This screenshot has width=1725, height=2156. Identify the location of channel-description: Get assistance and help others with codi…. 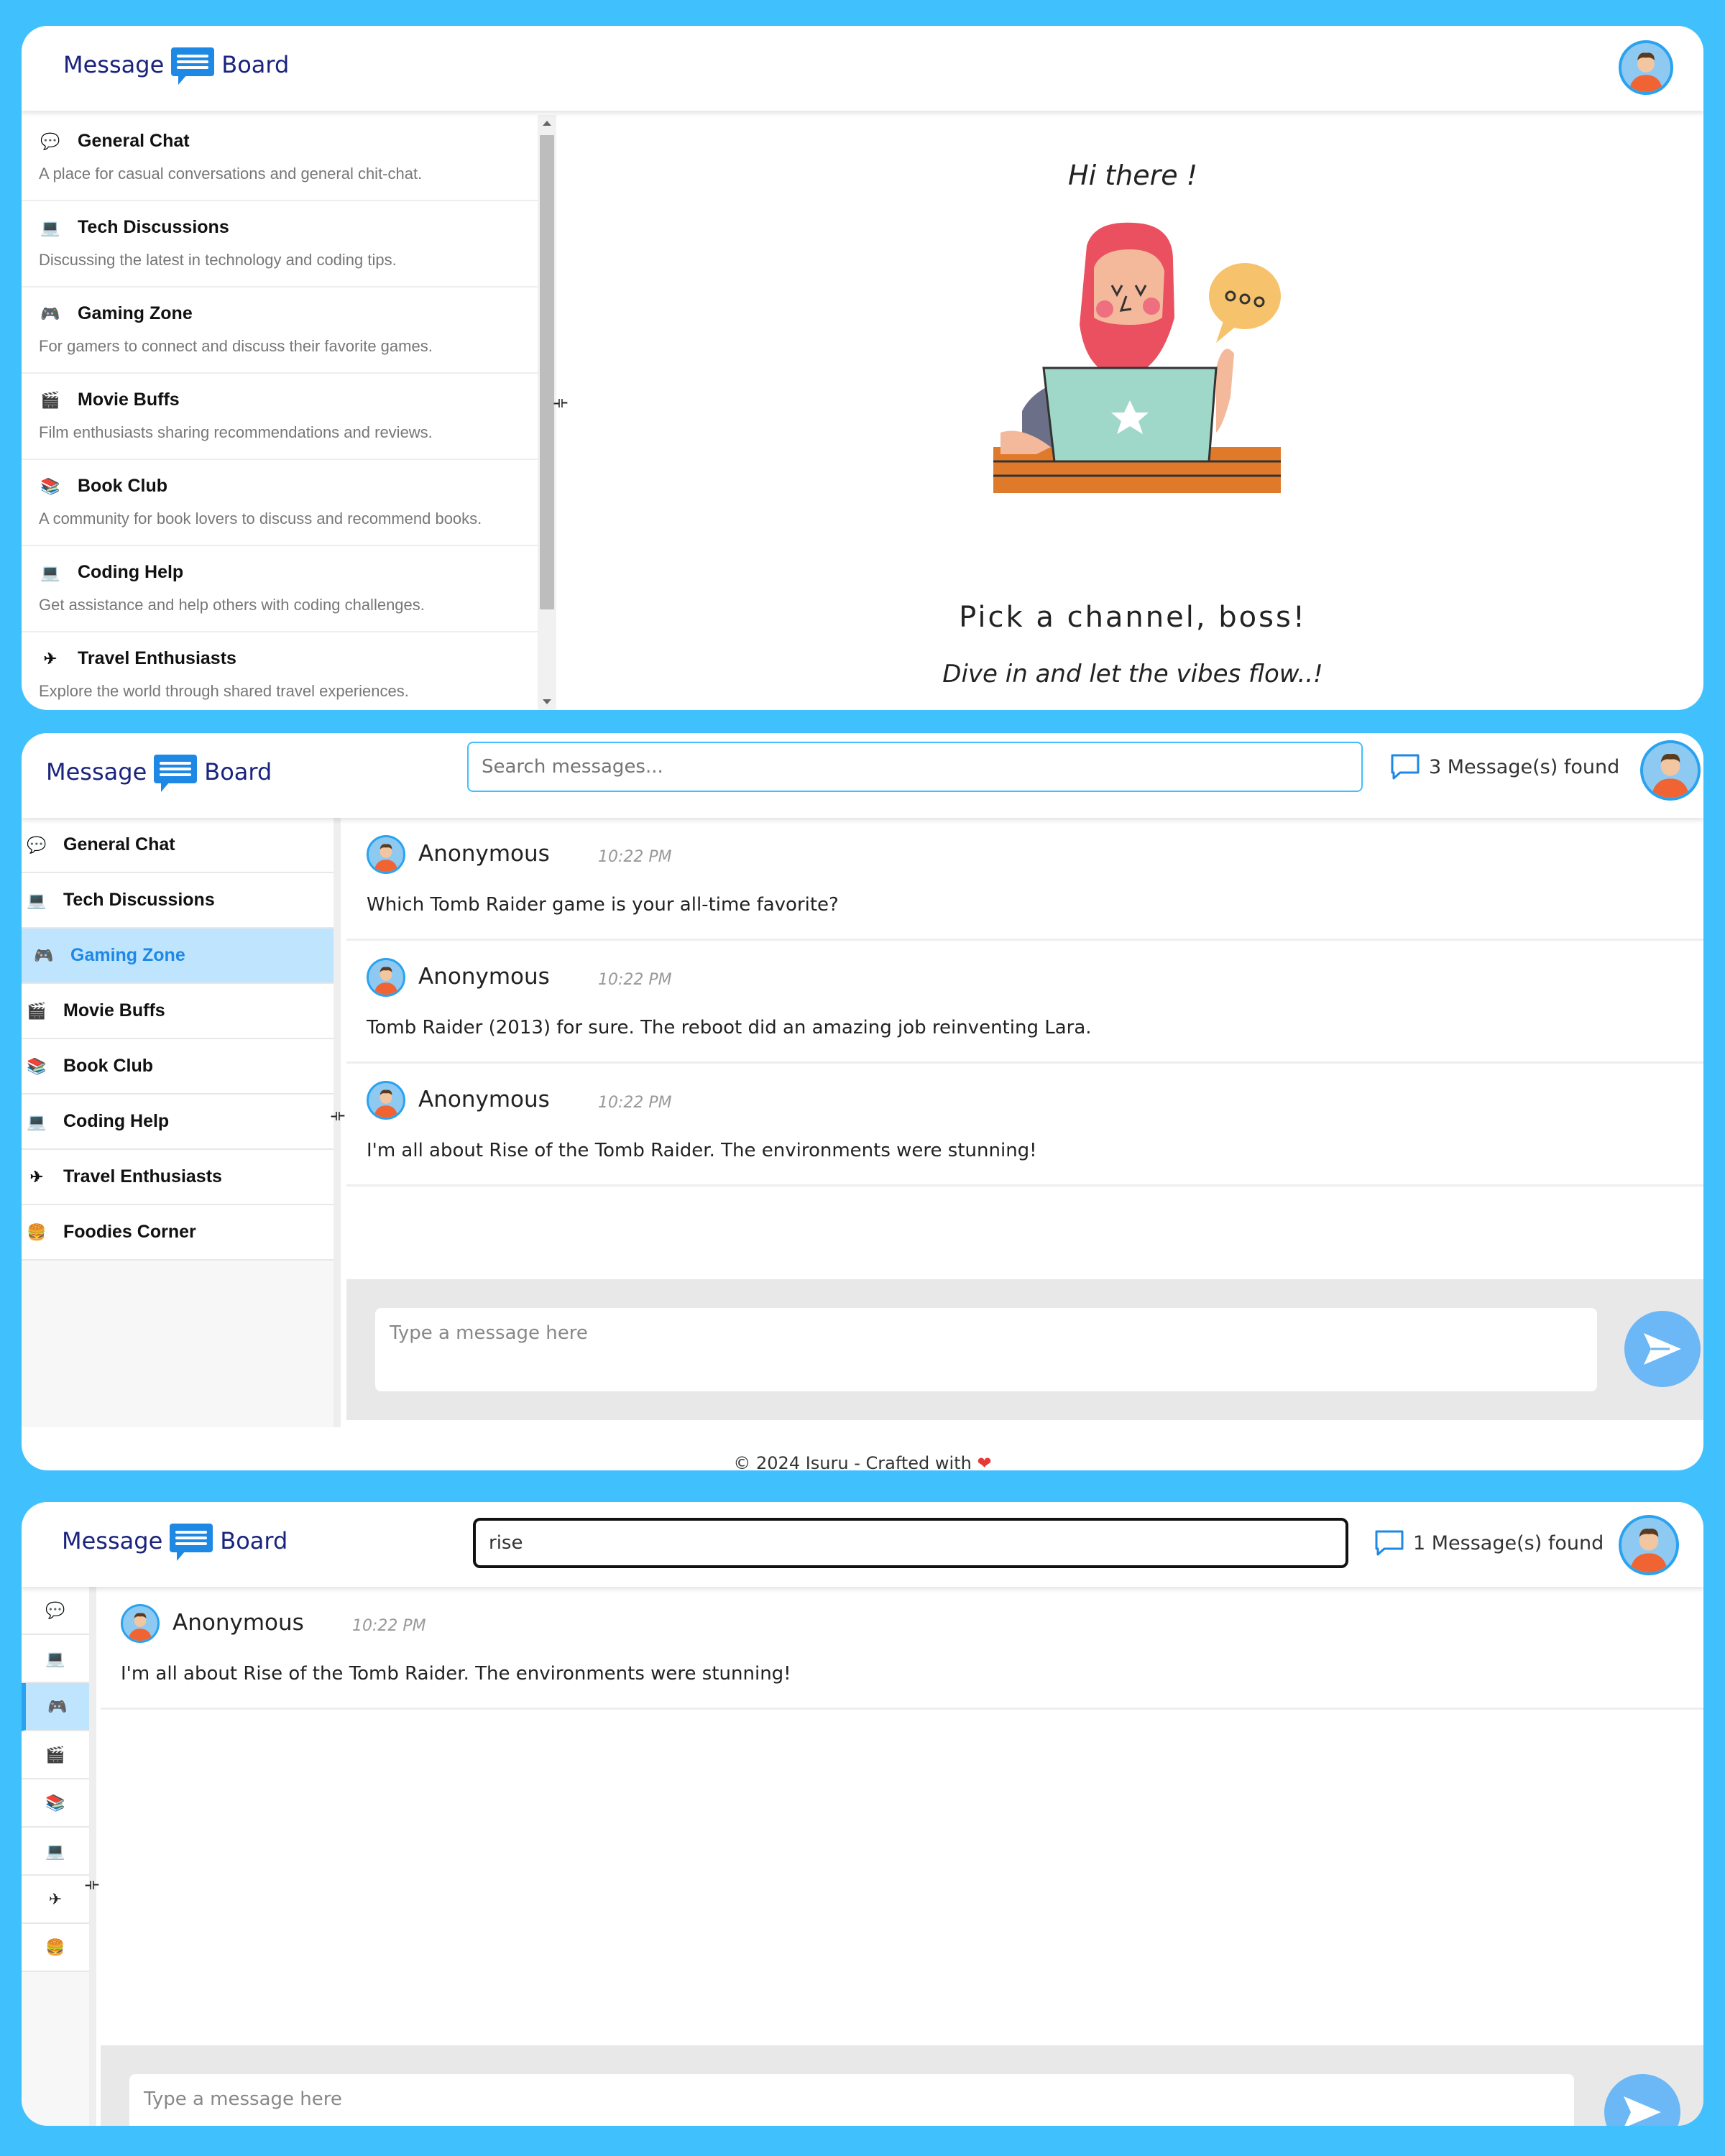
(232, 605).